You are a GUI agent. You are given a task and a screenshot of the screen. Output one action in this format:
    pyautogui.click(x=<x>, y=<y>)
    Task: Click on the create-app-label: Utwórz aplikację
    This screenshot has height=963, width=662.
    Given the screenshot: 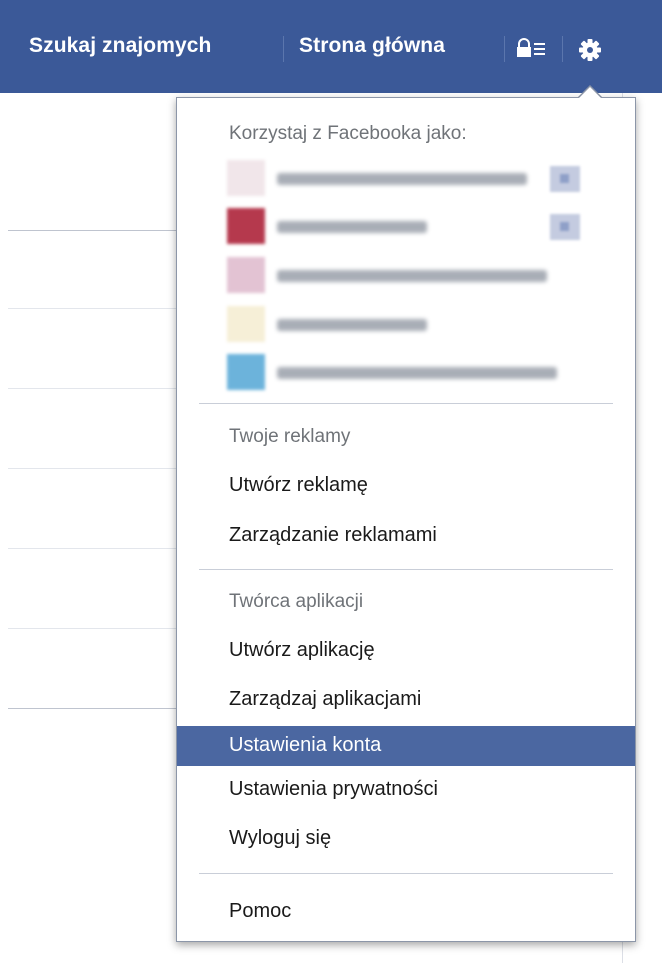 What is the action you would take?
    pyautogui.click(x=302, y=650)
    